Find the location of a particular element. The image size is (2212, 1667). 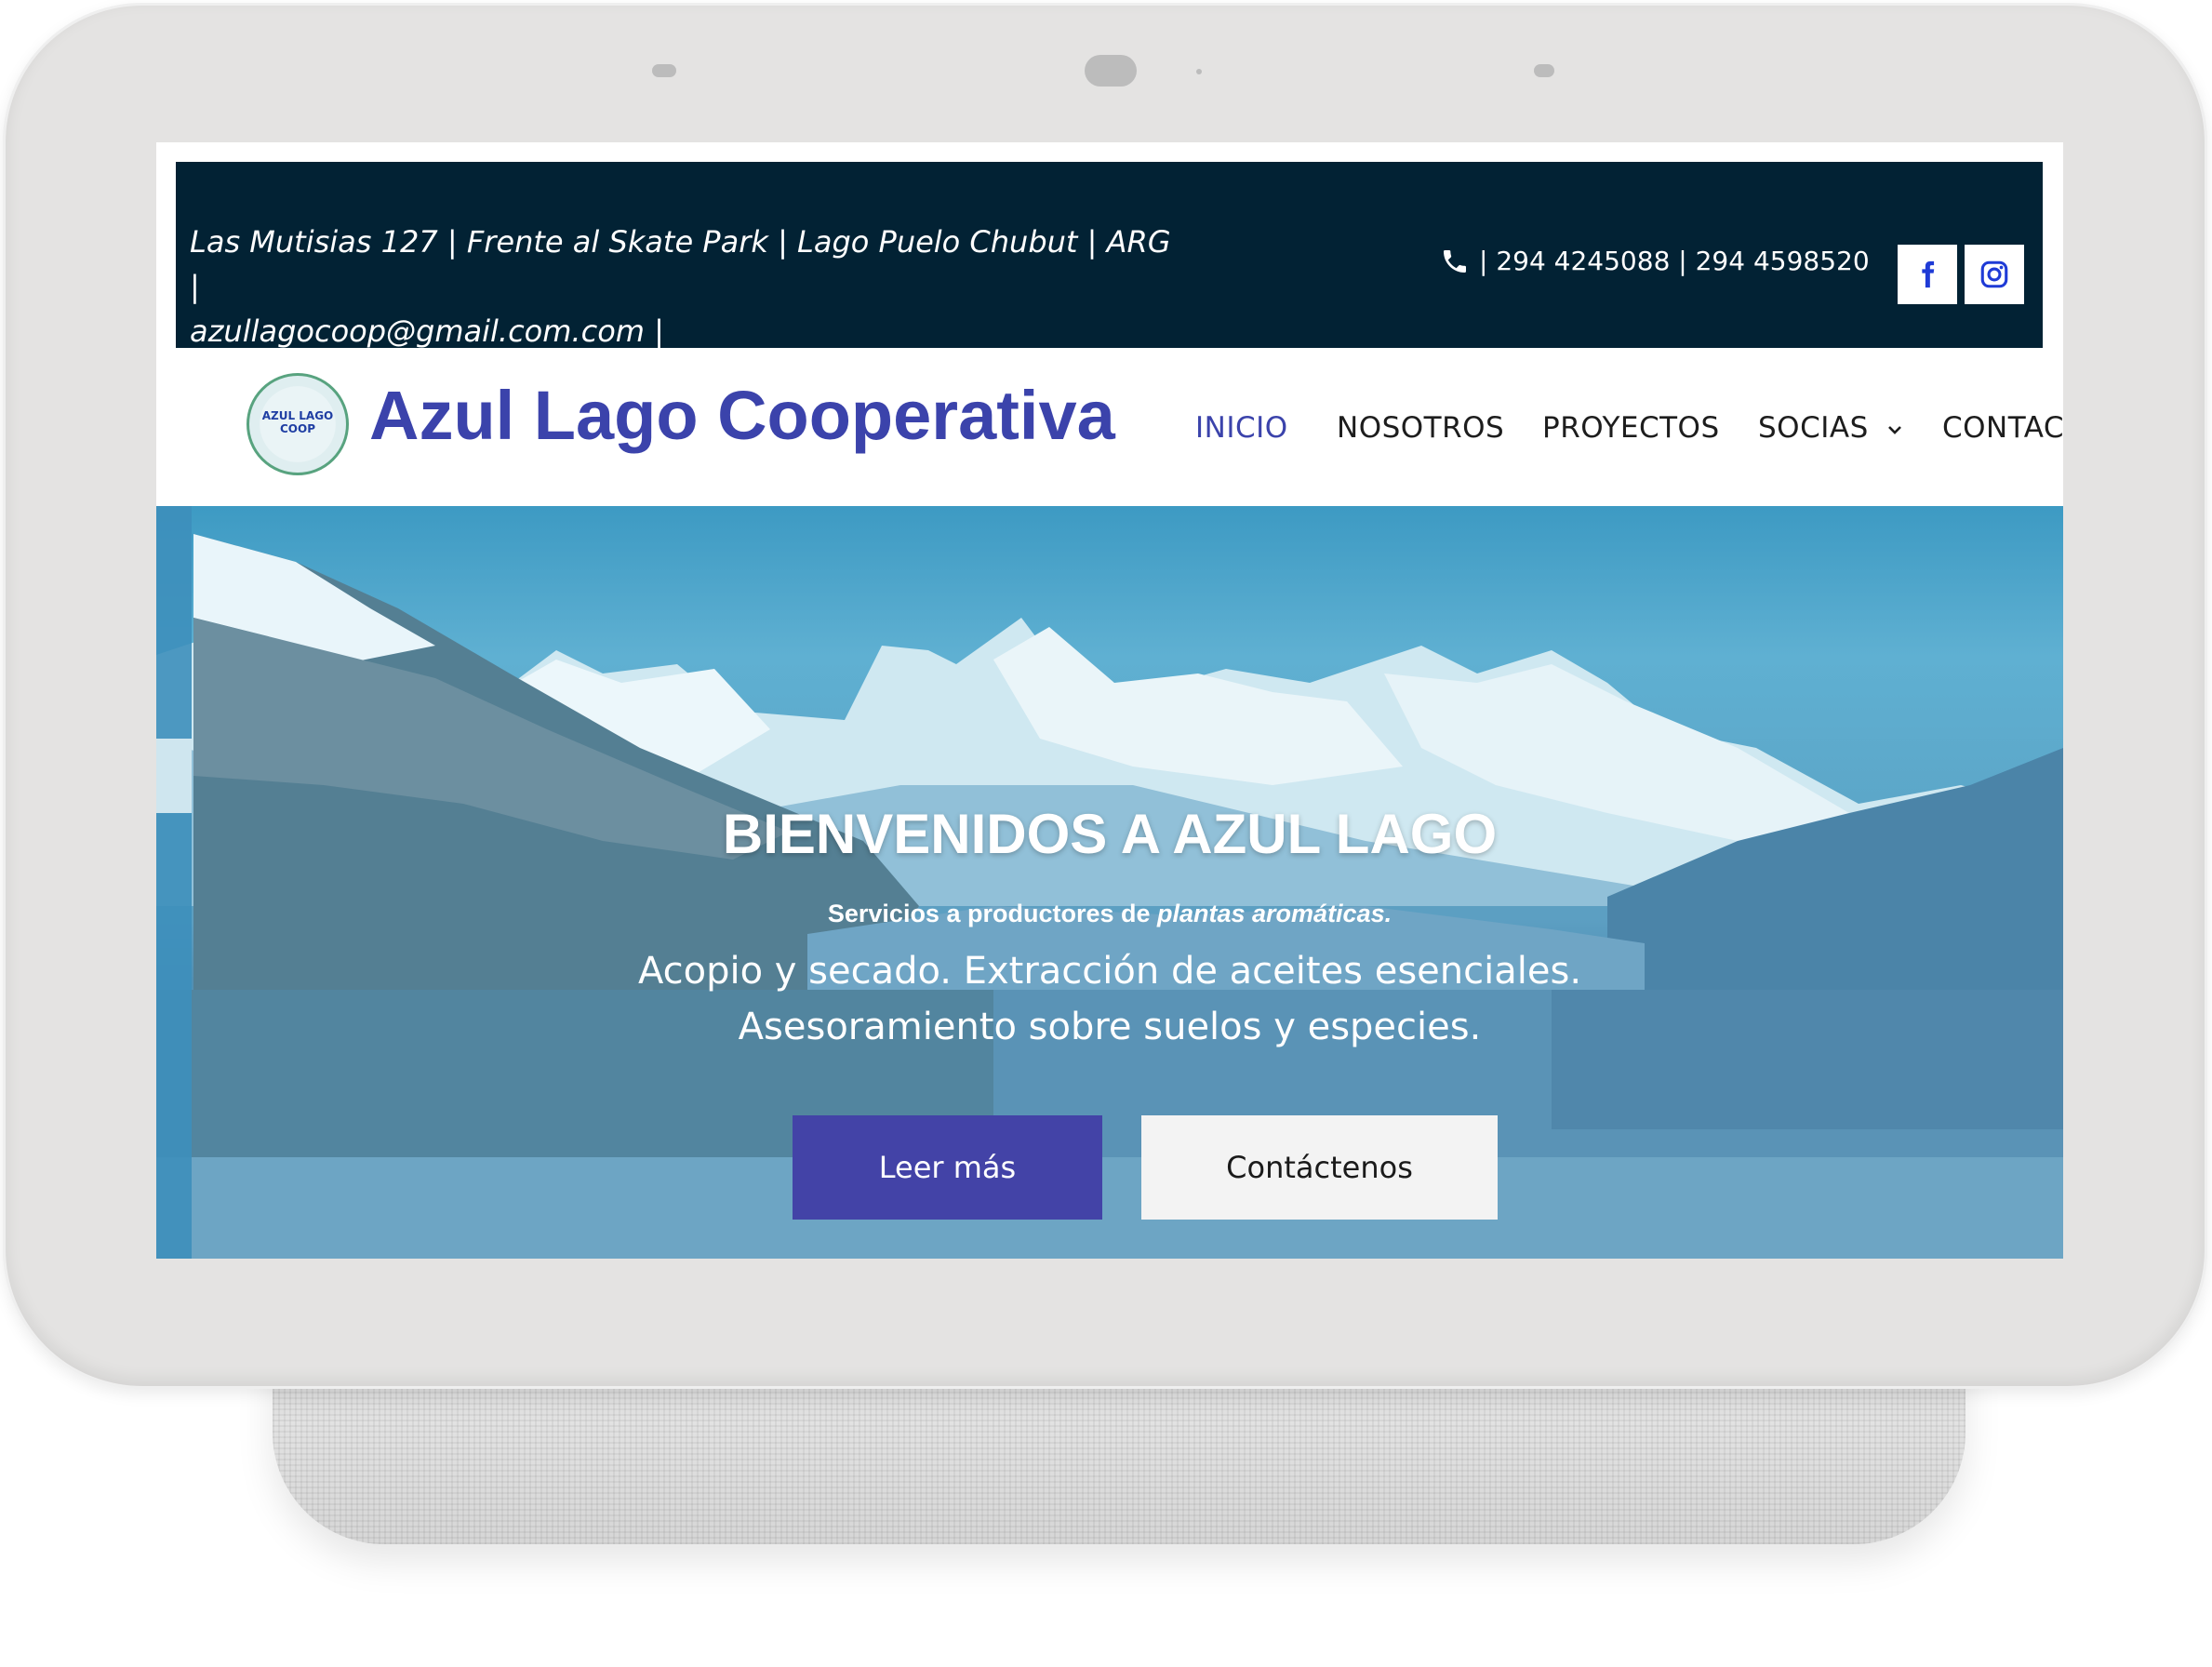

contact-button: Contáctenos is located at coordinates (1319, 1167).